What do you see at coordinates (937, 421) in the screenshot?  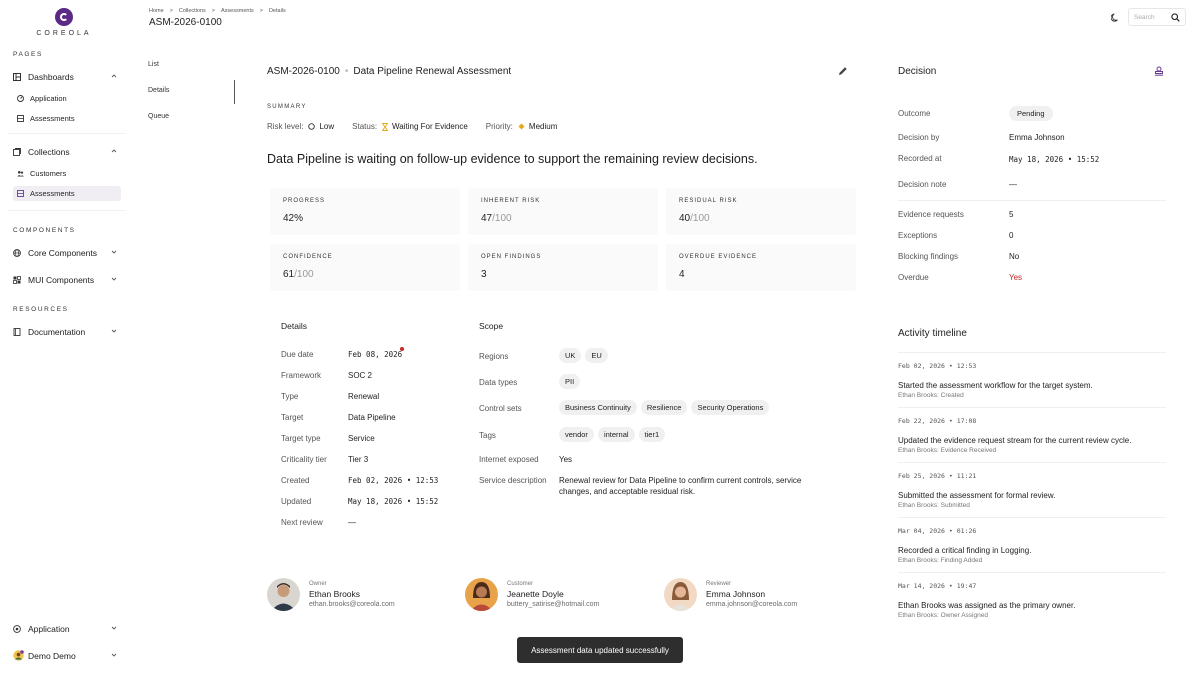 I see `timeline-date: Feb 22, 2026 • 17:08` at bounding box center [937, 421].